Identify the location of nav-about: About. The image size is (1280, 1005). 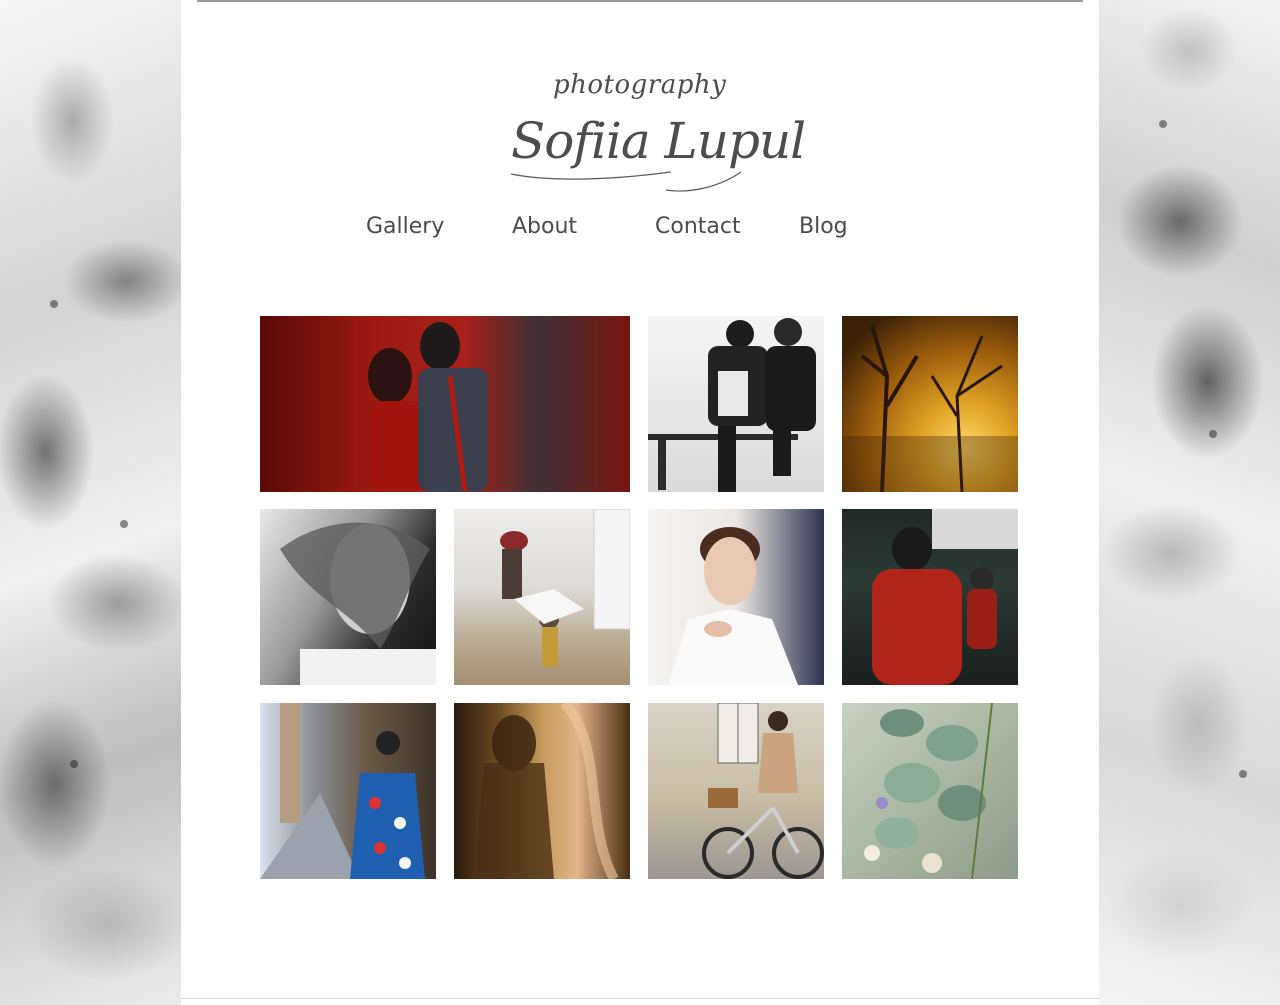
(544, 226).